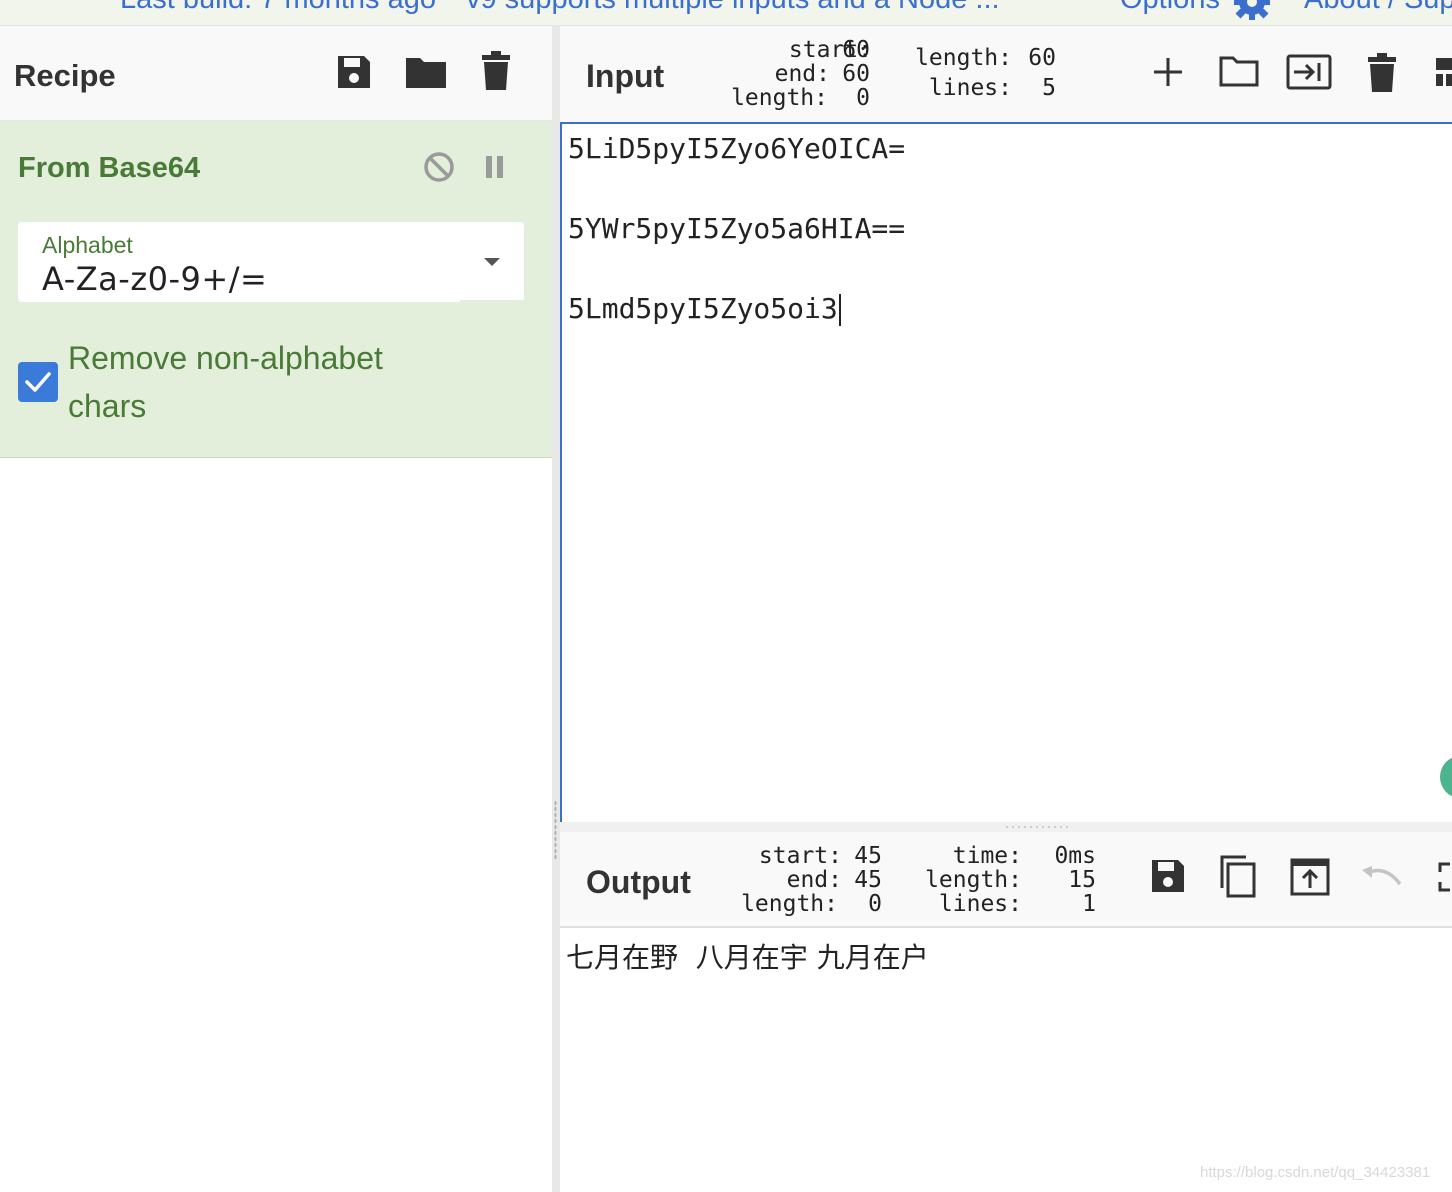  What do you see at coordinates (271, 262) in the screenshot?
I see `alphabet-select: Alphabet A-Za-z0-9+/=` at bounding box center [271, 262].